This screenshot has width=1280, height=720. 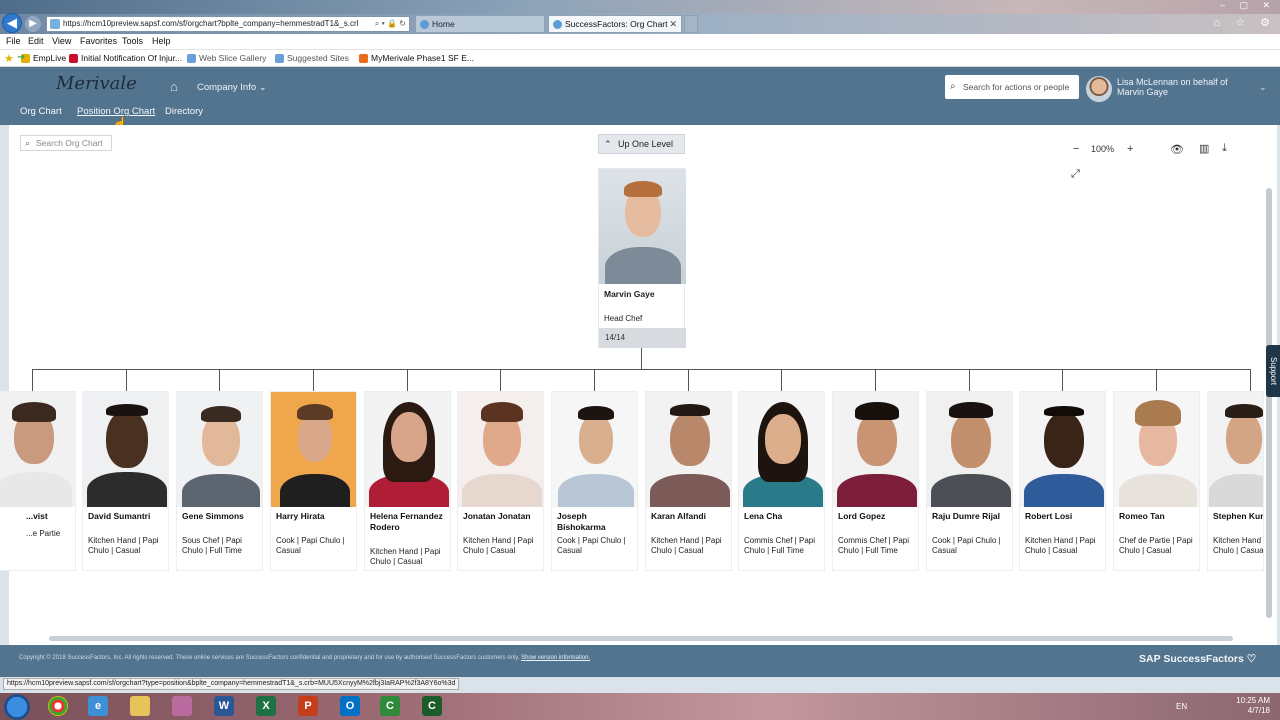 I want to click on menu-file: File, so click(x=13, y=41).